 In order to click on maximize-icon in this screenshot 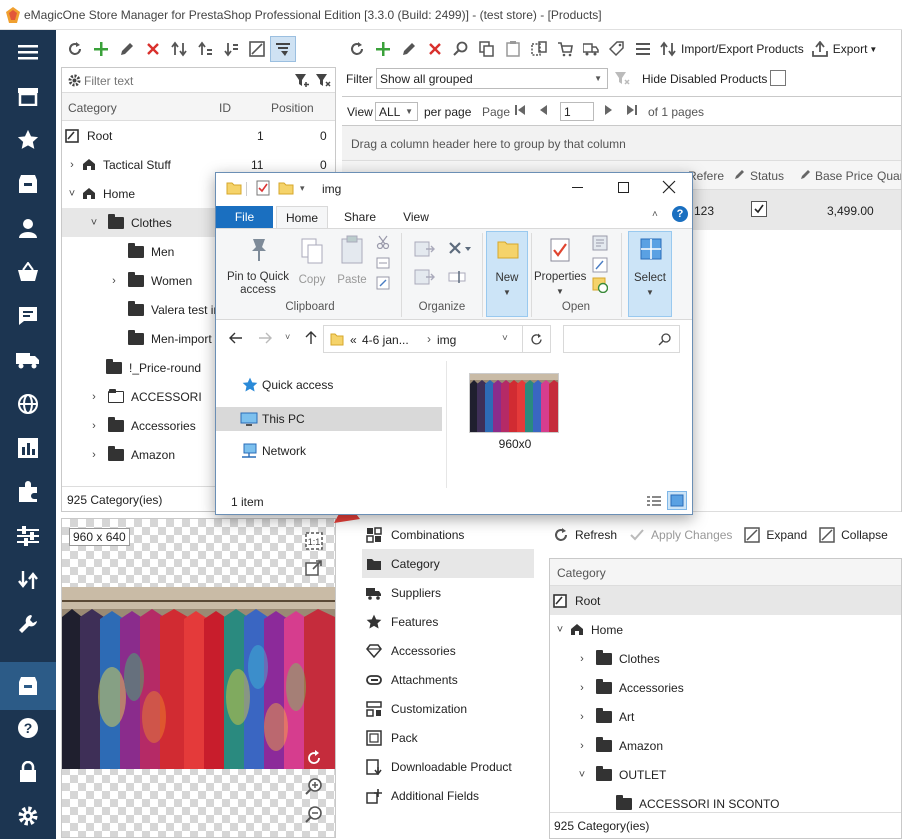, I will do `click(623, 187)`.